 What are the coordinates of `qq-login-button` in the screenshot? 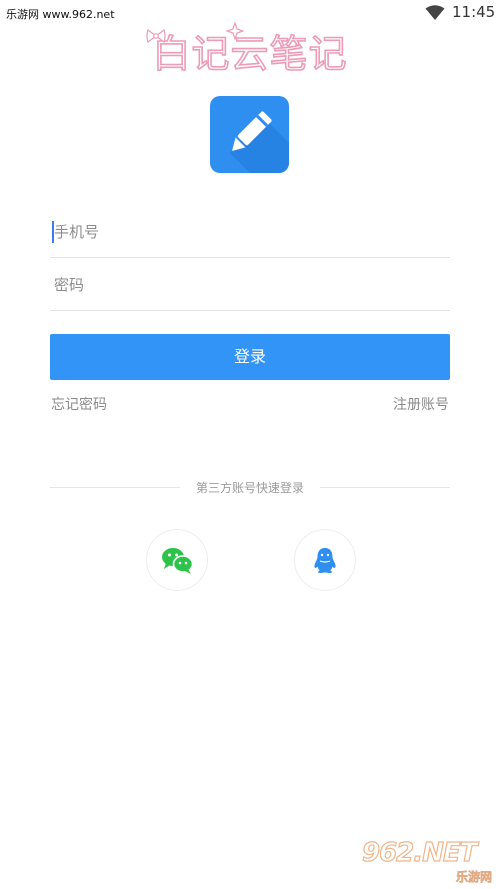 It's located at (325, 560).